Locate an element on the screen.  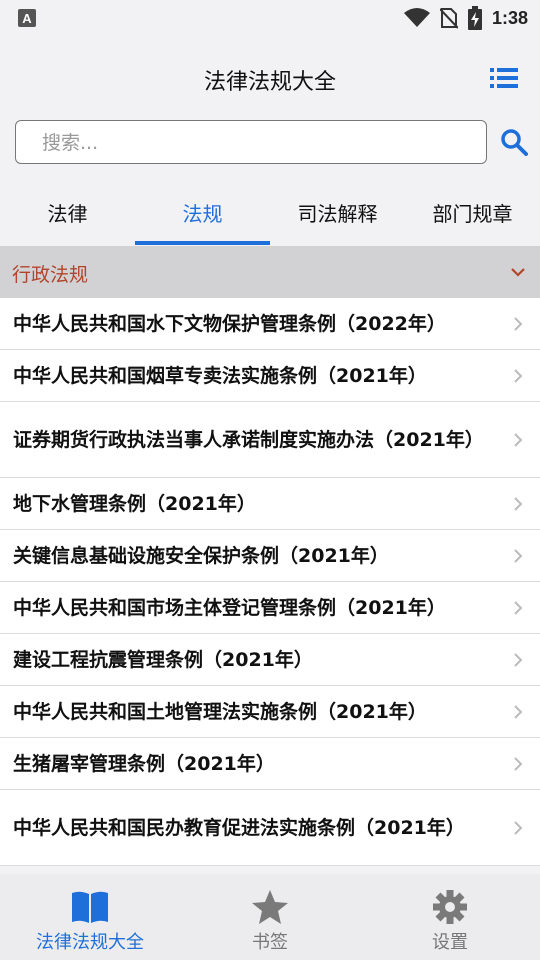
category-tabs: 法律 法规 司法解释 部门规章 is located at coordinates (270, 212).